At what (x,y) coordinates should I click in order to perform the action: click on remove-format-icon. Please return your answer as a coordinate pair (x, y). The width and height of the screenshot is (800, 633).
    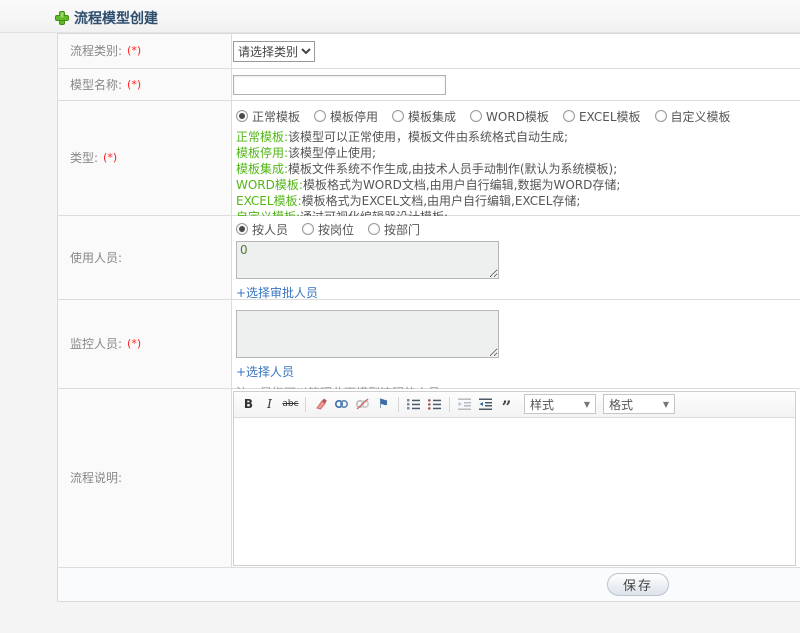
    Looking at the image, I should click on (321, 404).